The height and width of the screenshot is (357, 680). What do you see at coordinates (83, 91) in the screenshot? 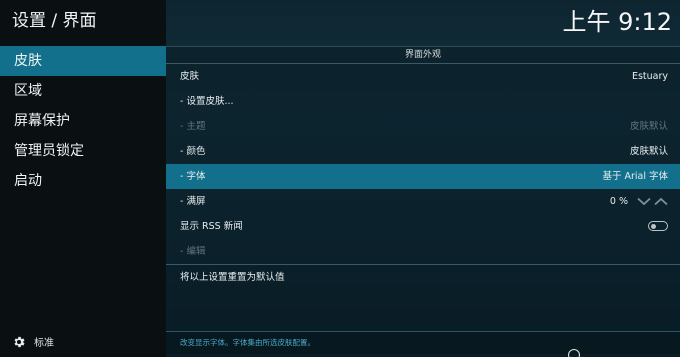
I see `sidebar-item-region: 区域` at bounding box center [83, 91].